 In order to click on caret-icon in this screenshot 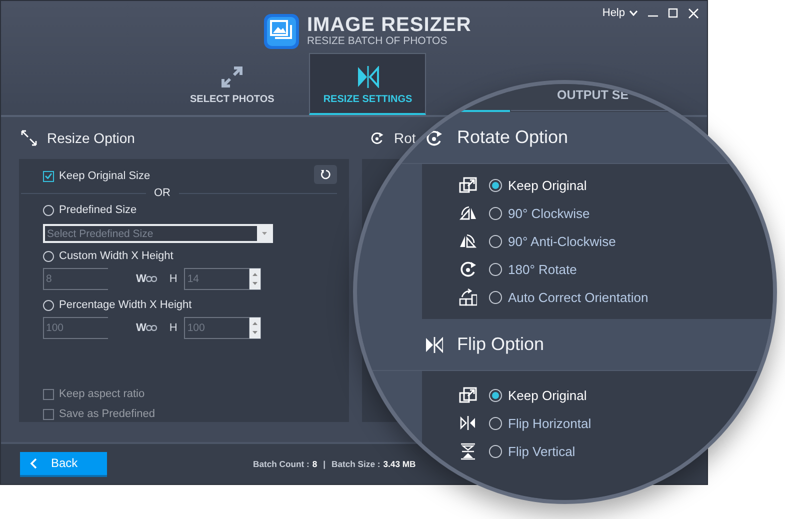, I will do `click(264, 233)`.